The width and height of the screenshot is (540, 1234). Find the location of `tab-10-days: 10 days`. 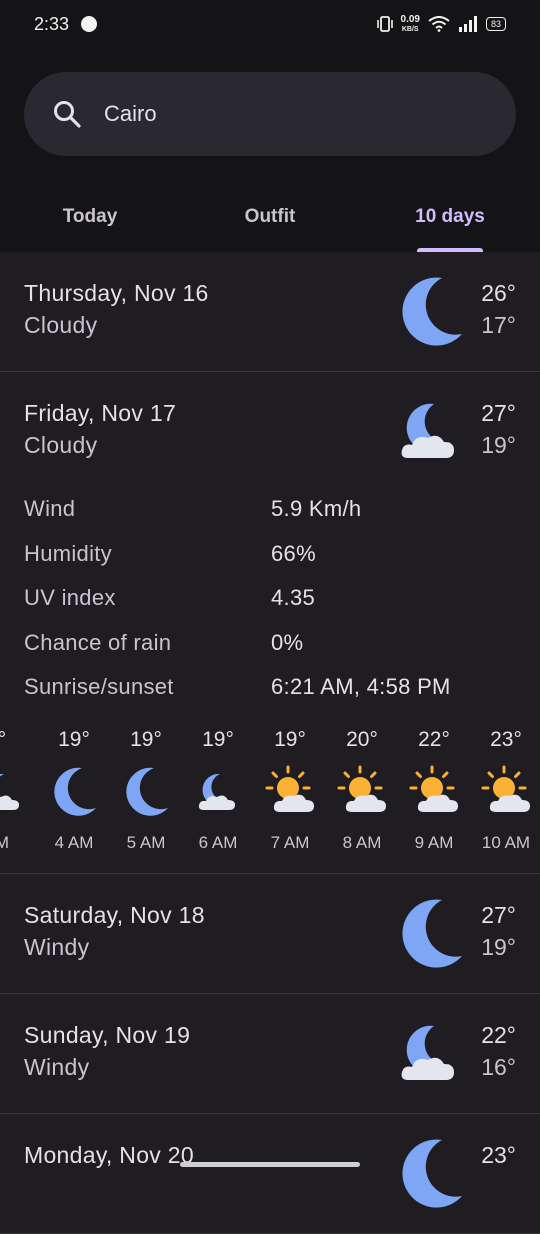

tab-10-days: 10 days is located at coordinates (450, 220).